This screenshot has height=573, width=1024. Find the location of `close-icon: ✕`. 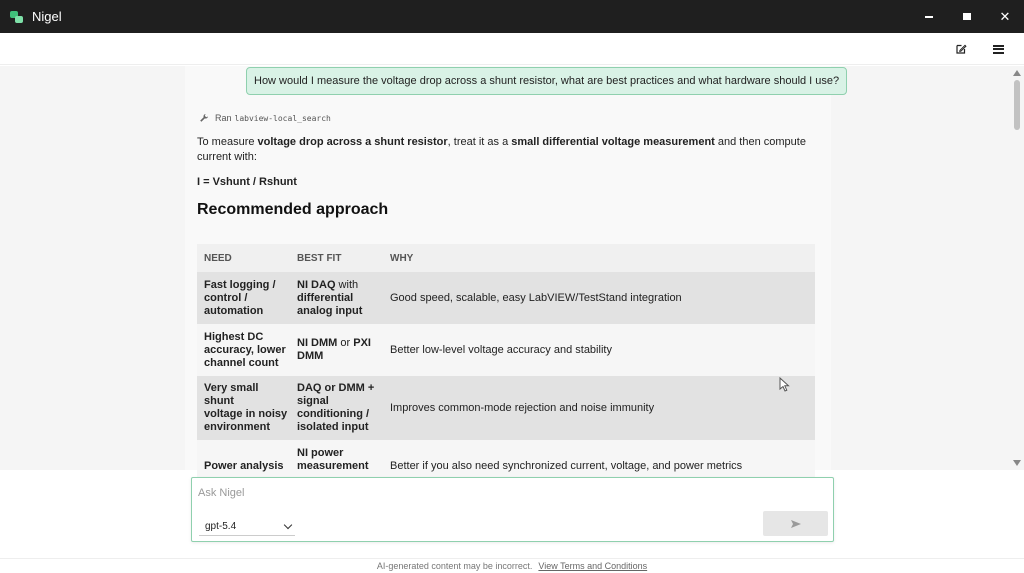

close-icon: ✕ is located at coordinates (1005, 16).